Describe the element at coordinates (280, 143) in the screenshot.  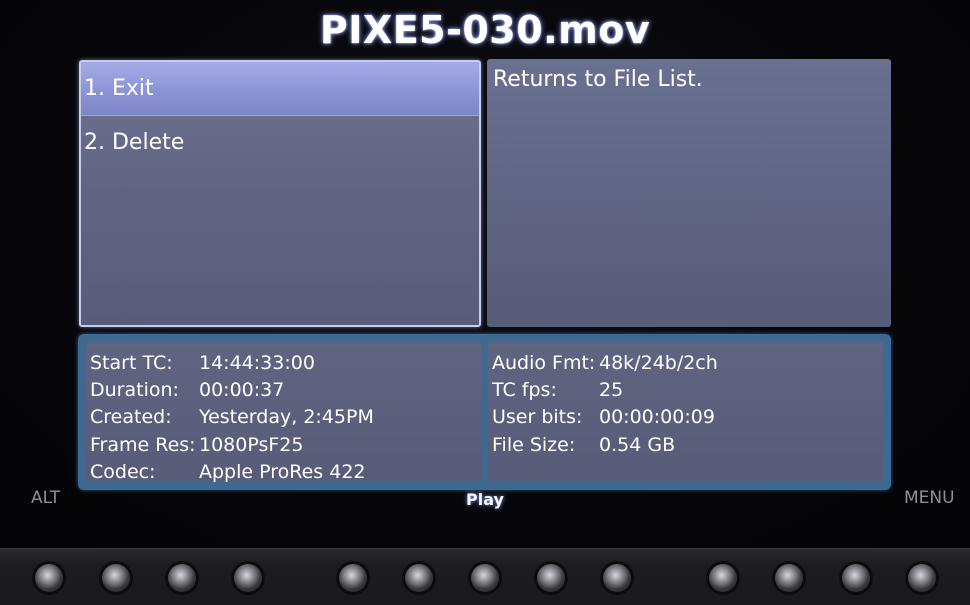
I see `menu-item-delete: 2. Delete` at that location.